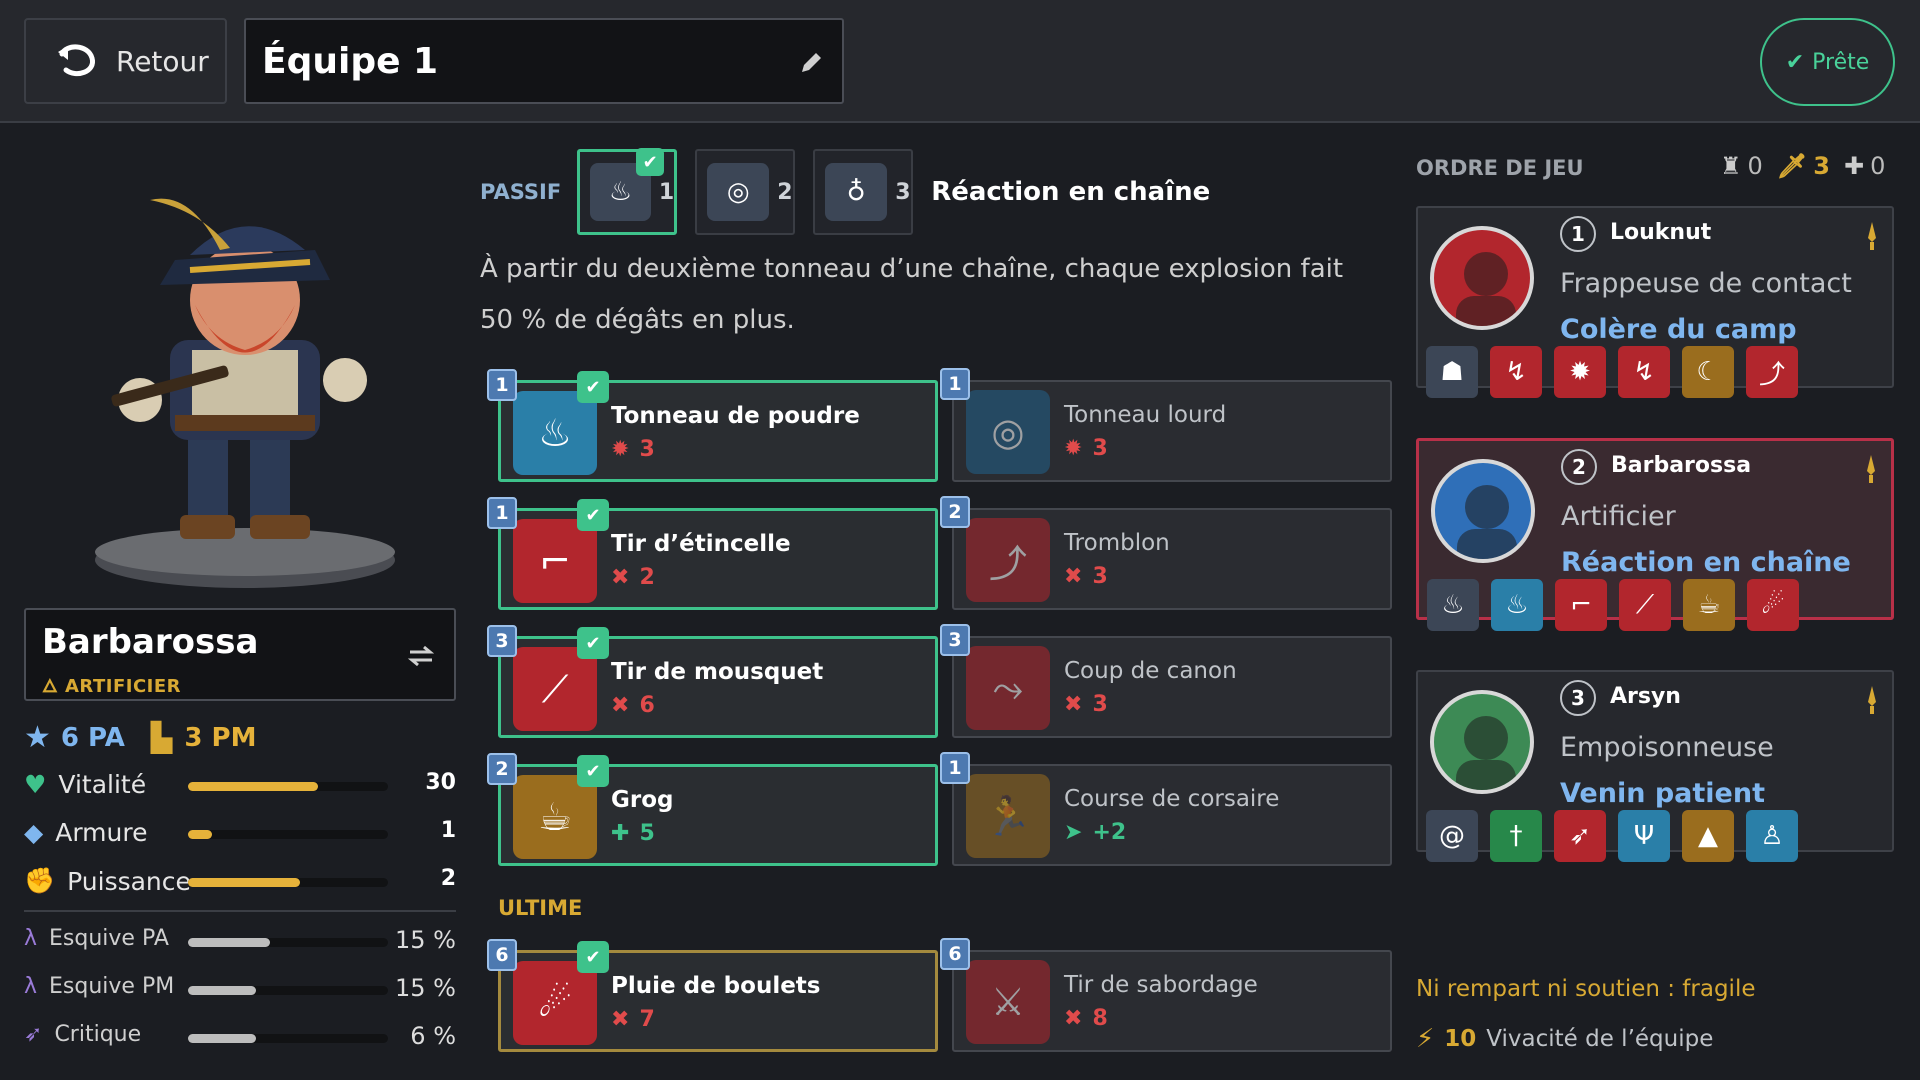 The width and height of the screenshot is (1920, 1080). What do you see at coordinates (647, 833) in the screenshot?
I see `spell-value: 5` at bounding box center [647, 833].